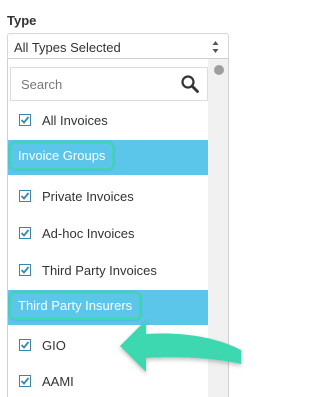  What do you see at coordinates (88, 196) in the screenshot?
I see `option-label: Private Invoices` at bounding box center [88, 196].